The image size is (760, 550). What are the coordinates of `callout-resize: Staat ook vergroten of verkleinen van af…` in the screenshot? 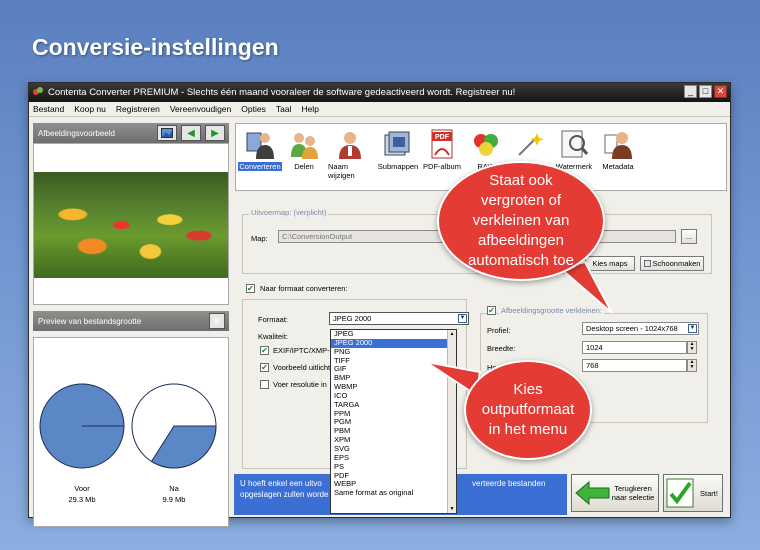 It's located at (521, 221).